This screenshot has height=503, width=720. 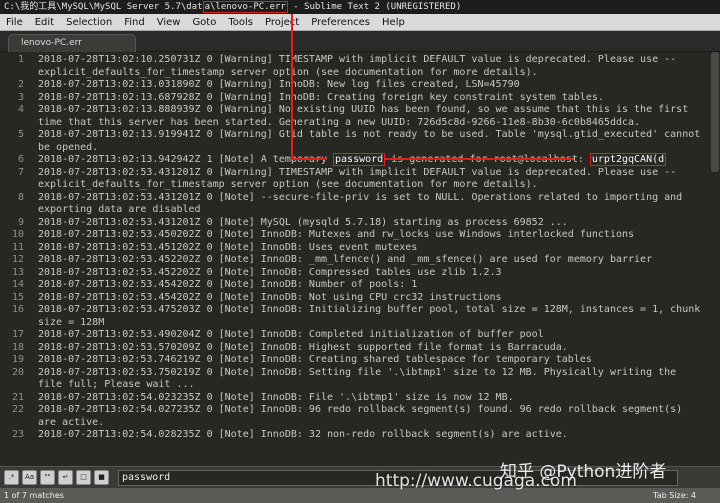 What do you see at coordinates (11, 477) in the screenshot?
I see `regex-toggle-button: .*` at bounding box center [11, 477].